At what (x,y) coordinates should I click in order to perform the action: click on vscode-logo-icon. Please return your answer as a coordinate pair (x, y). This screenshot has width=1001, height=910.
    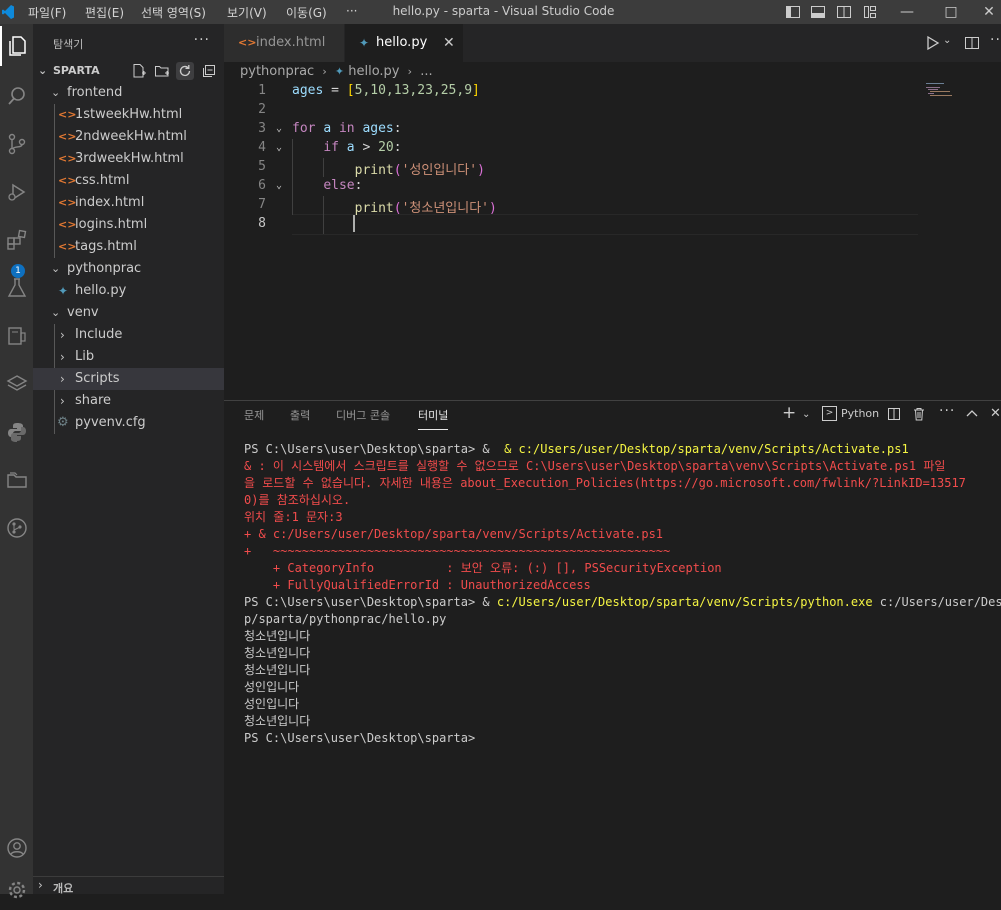
    Looking at the image, I should click on (8, 12).